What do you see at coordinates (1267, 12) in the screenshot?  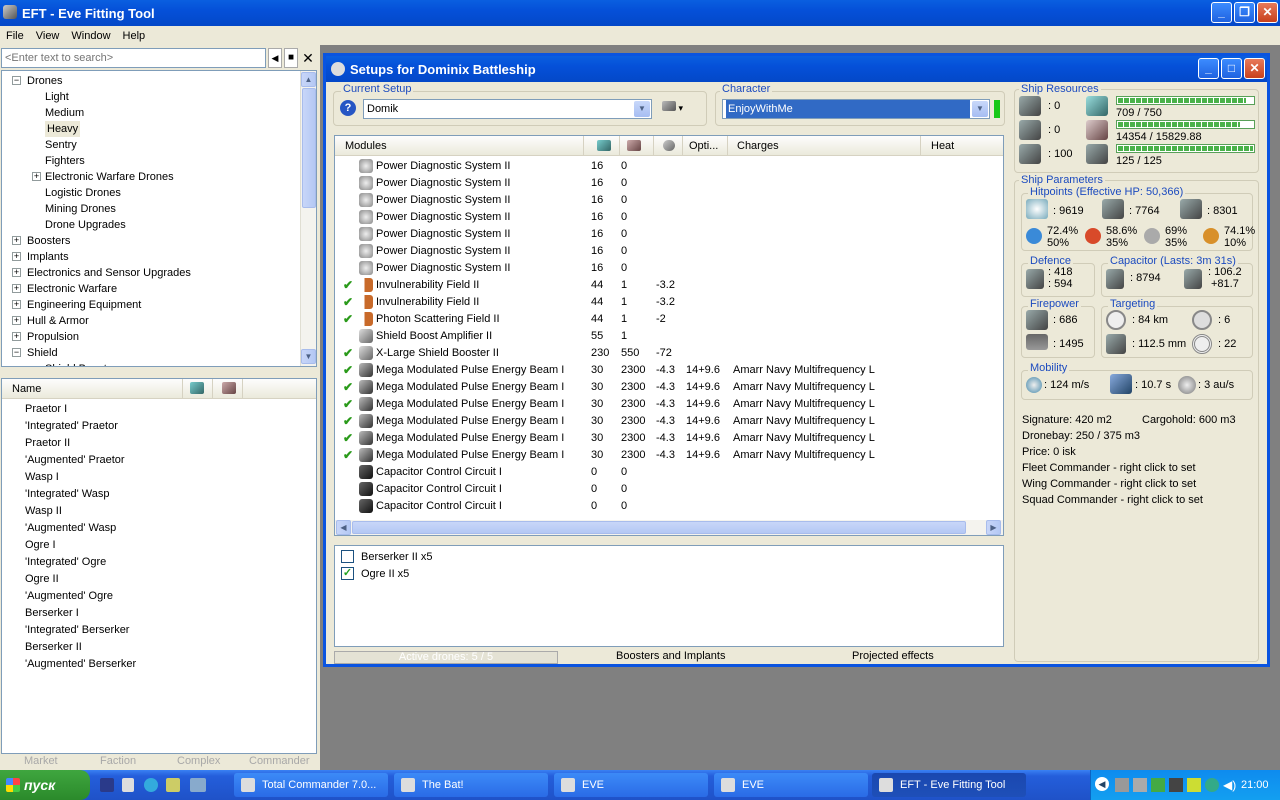 I see `close-button: ✕` at bounding box center [1267, 12].